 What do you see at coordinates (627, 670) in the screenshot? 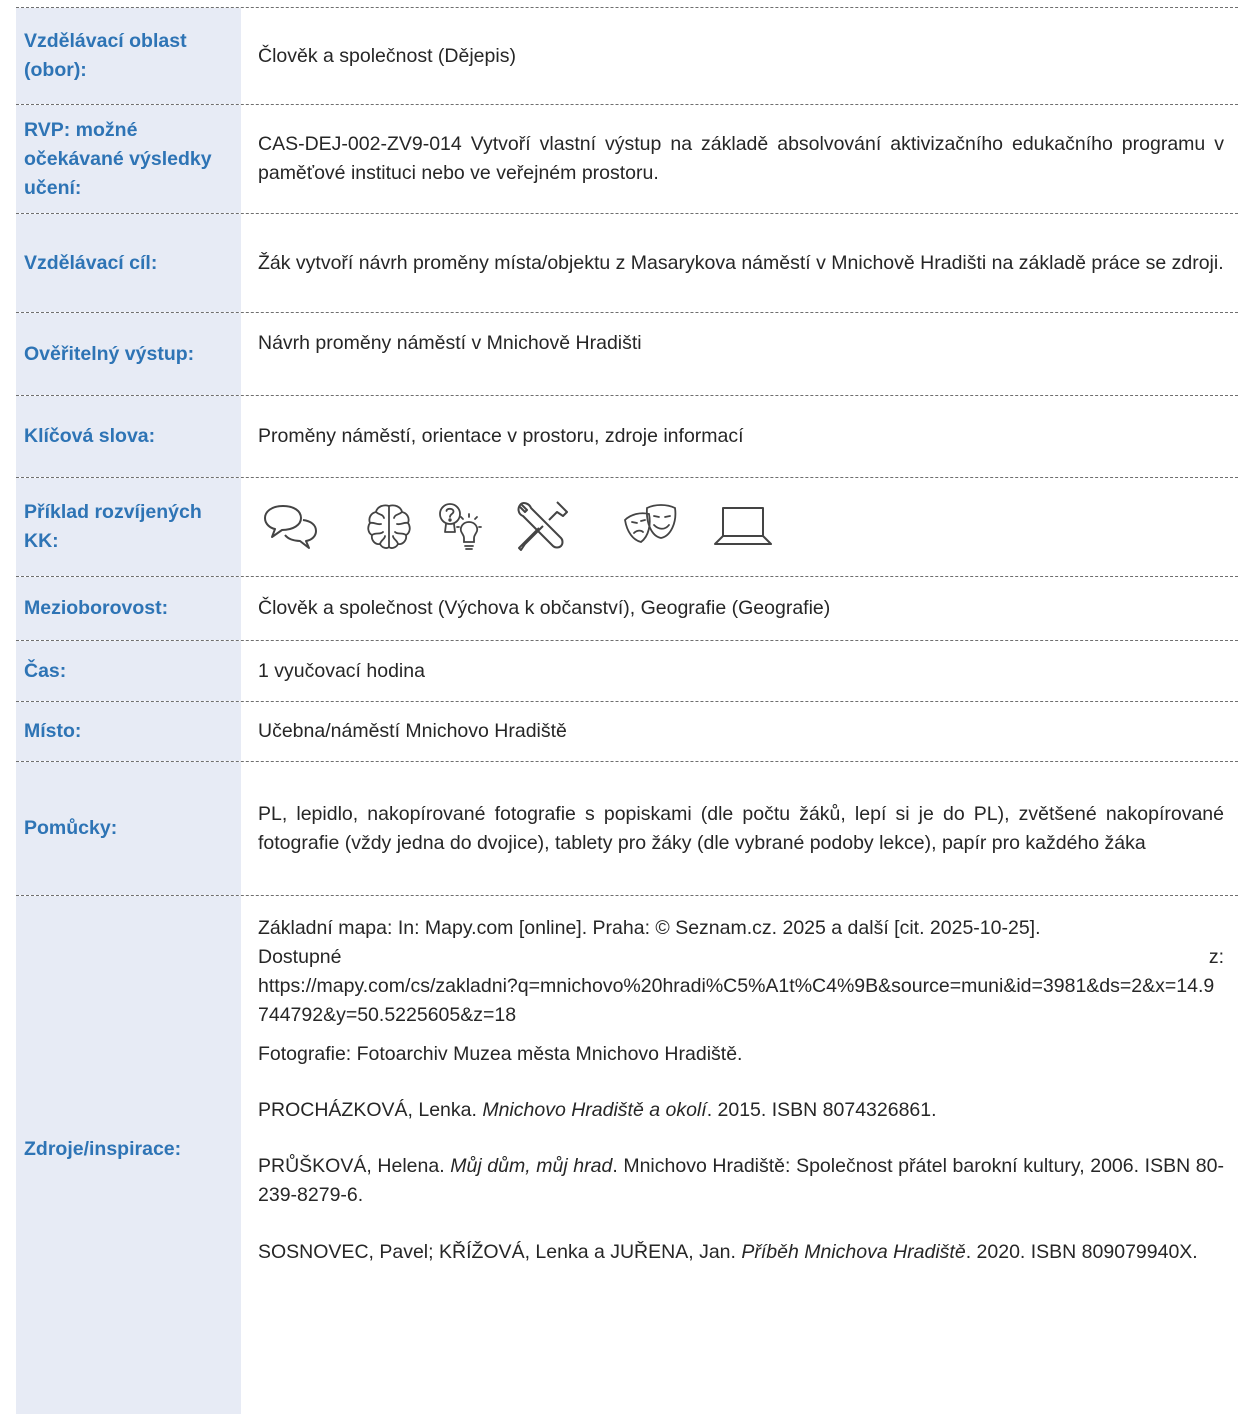
I see `row-cas: Čas: 1 vyučovací hodina` at bounding box center [627, 670].